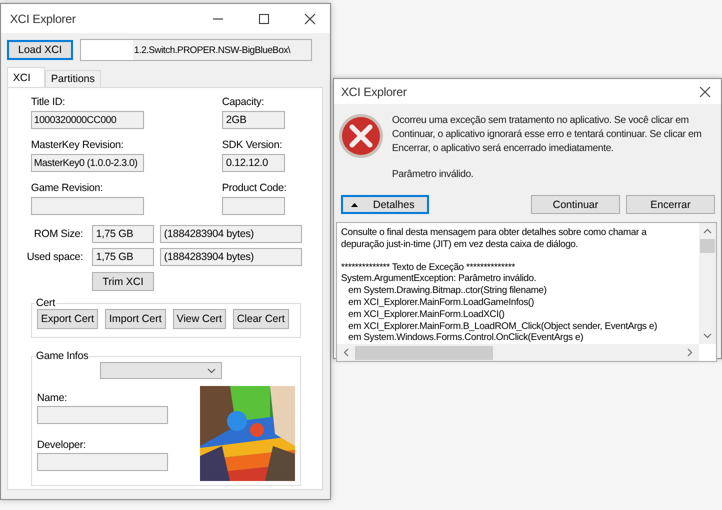 Image resolution: width=722 pixels, height=510 pixels. I want to click on field-label: Title ID:, so click(48, 102).